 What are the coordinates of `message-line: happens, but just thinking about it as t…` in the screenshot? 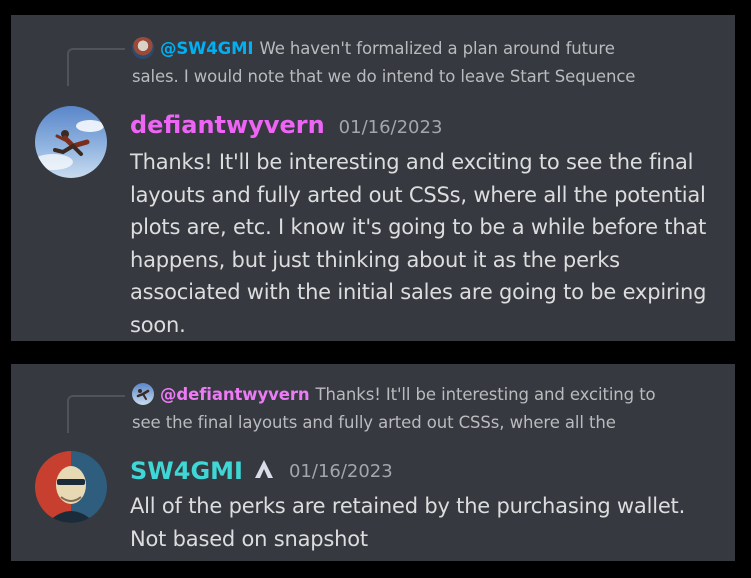 It's located at (375, 259).